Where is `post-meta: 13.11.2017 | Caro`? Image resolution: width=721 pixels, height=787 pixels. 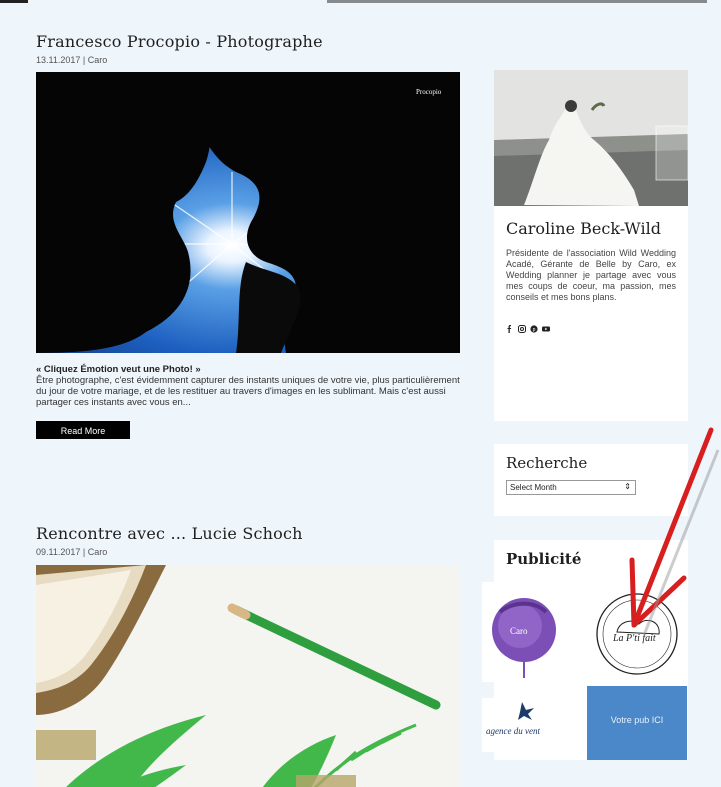
post-meta: 13.11.2017 | Caro is located at coordinates (72, 60).